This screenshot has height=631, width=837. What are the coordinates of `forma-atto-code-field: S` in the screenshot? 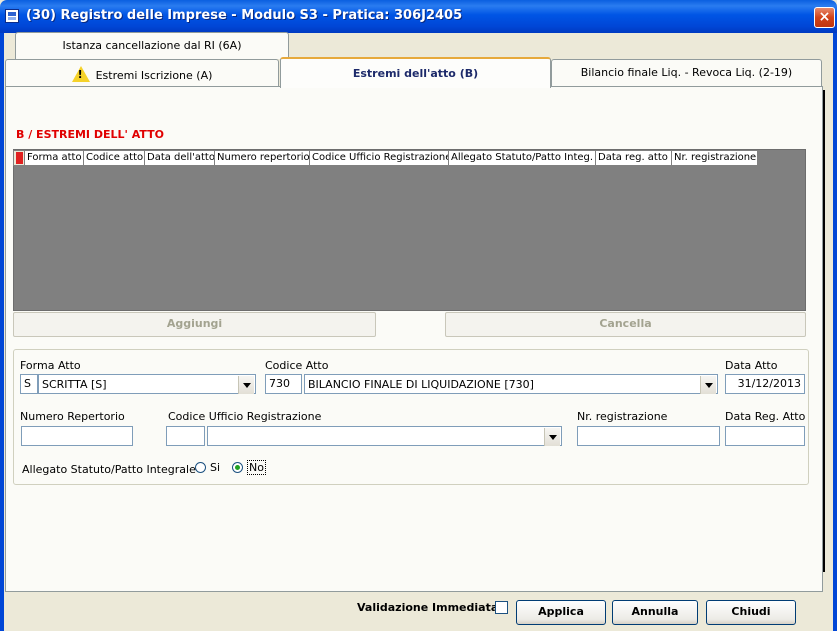 It's located at (29, 384).